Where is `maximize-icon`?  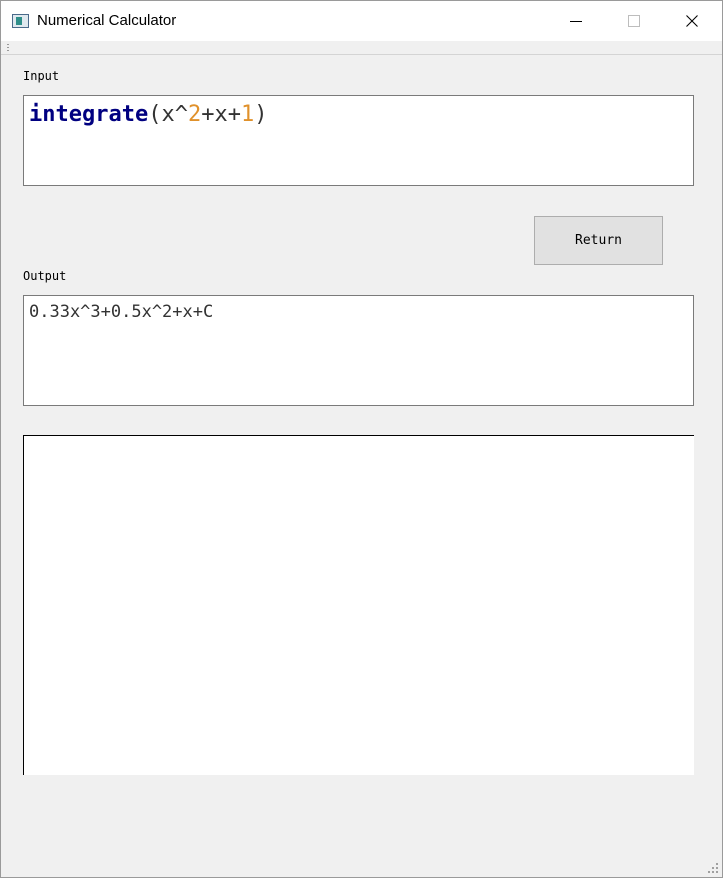
maximize-icon is located at coordinates (634, 21).